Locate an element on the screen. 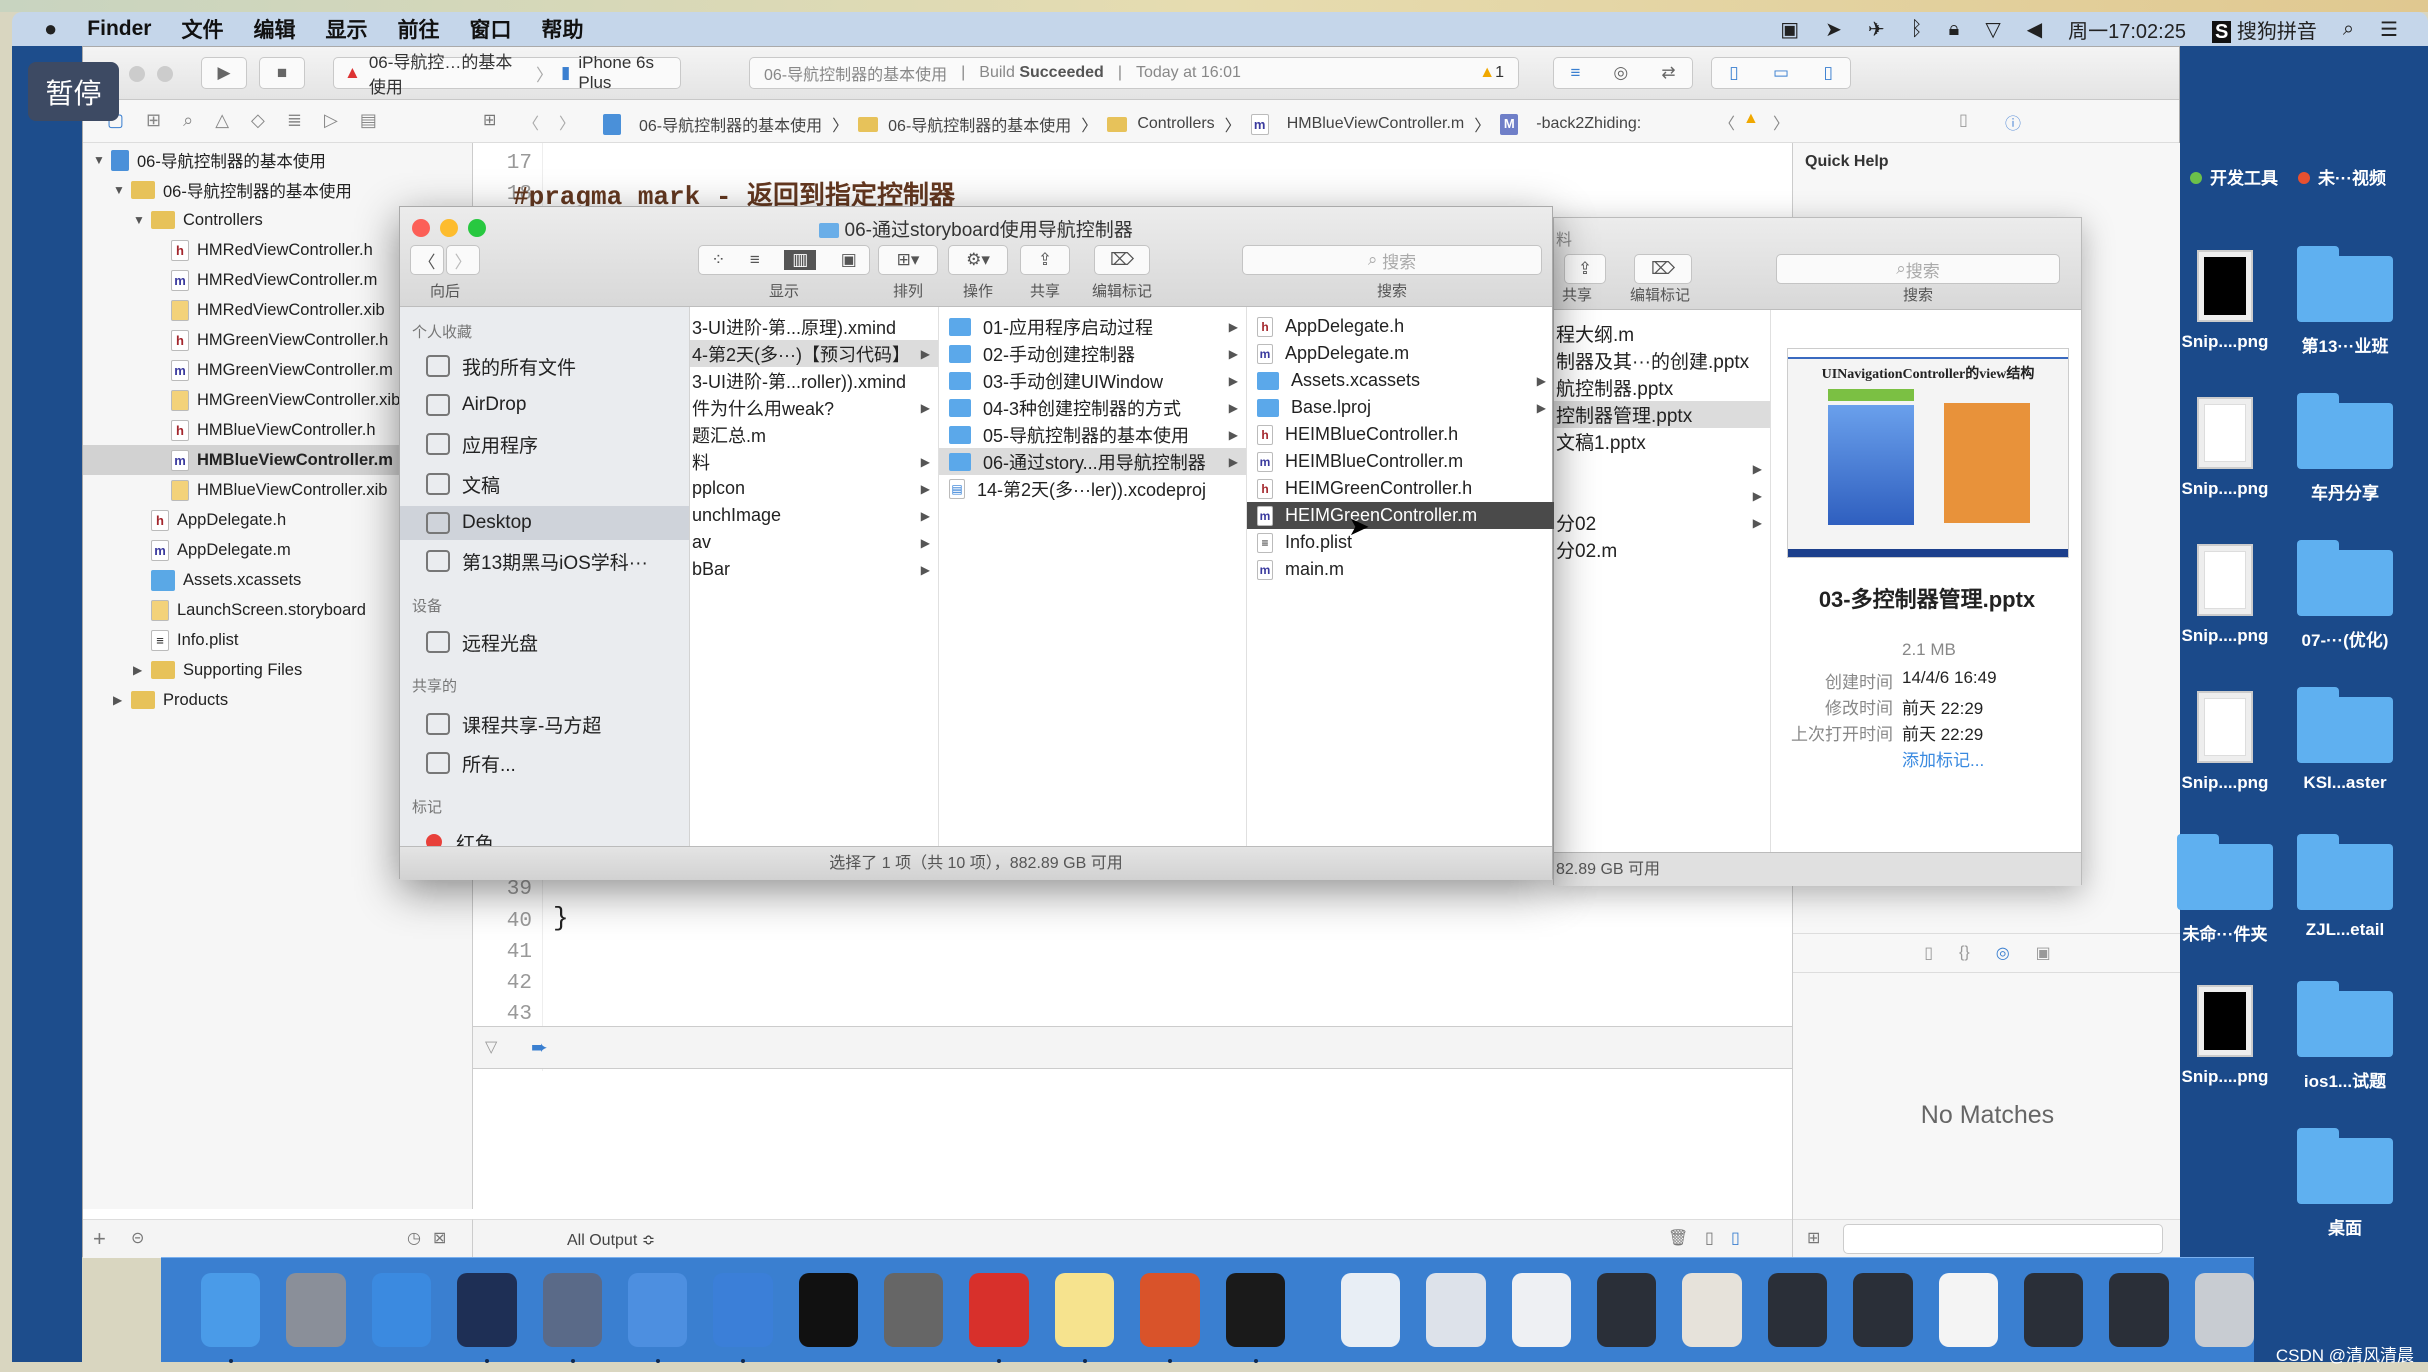 Image resolution: width=2428 pixels, height=1372 pixels. pause-overlay-button: 暂停 is located at coordinates (73, 91).